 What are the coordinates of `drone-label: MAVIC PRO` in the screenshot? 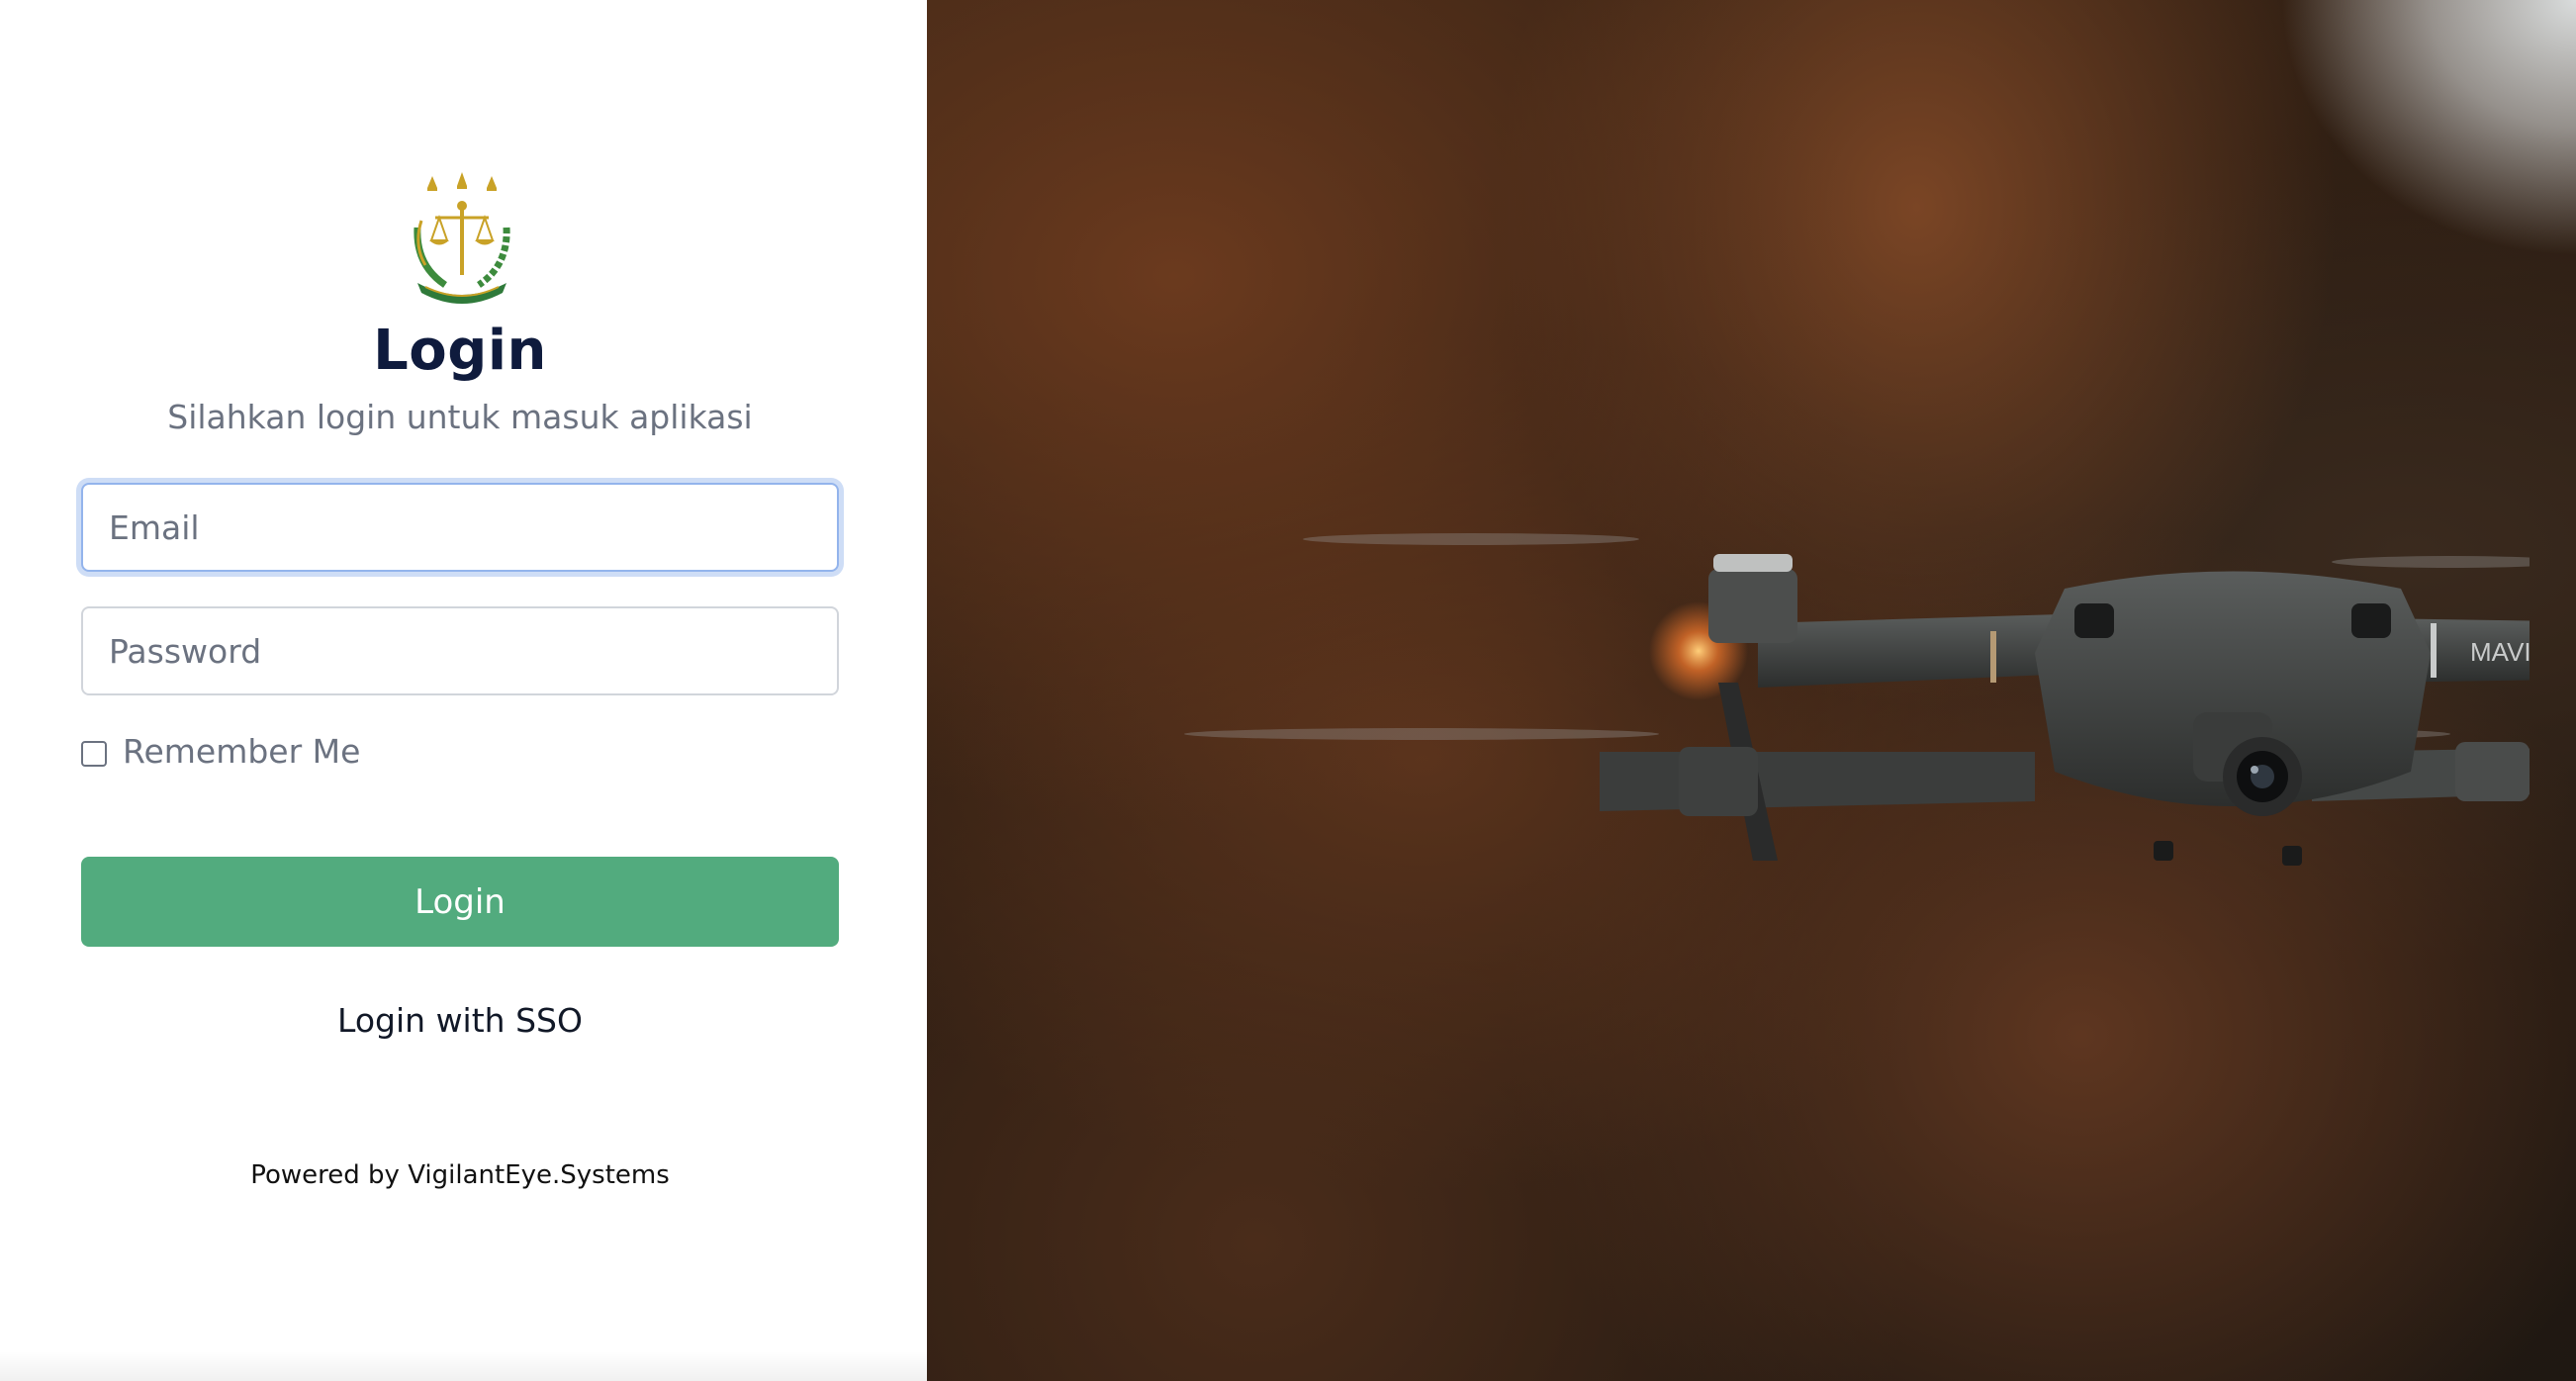 It's located at (2500, 652).